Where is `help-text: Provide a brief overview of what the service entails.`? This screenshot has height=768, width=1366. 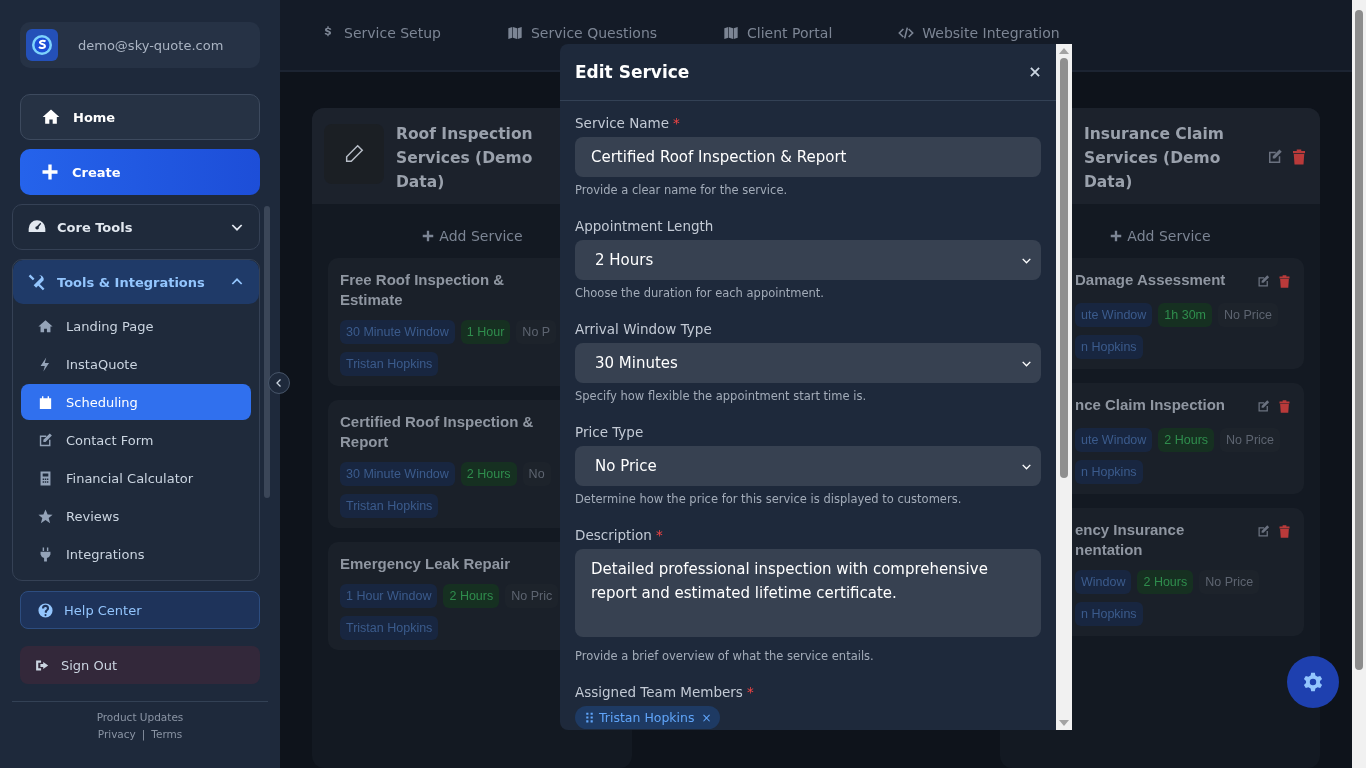 help-text: Provide a brief overview of what the service entails. is located at coordinates (725, 656).